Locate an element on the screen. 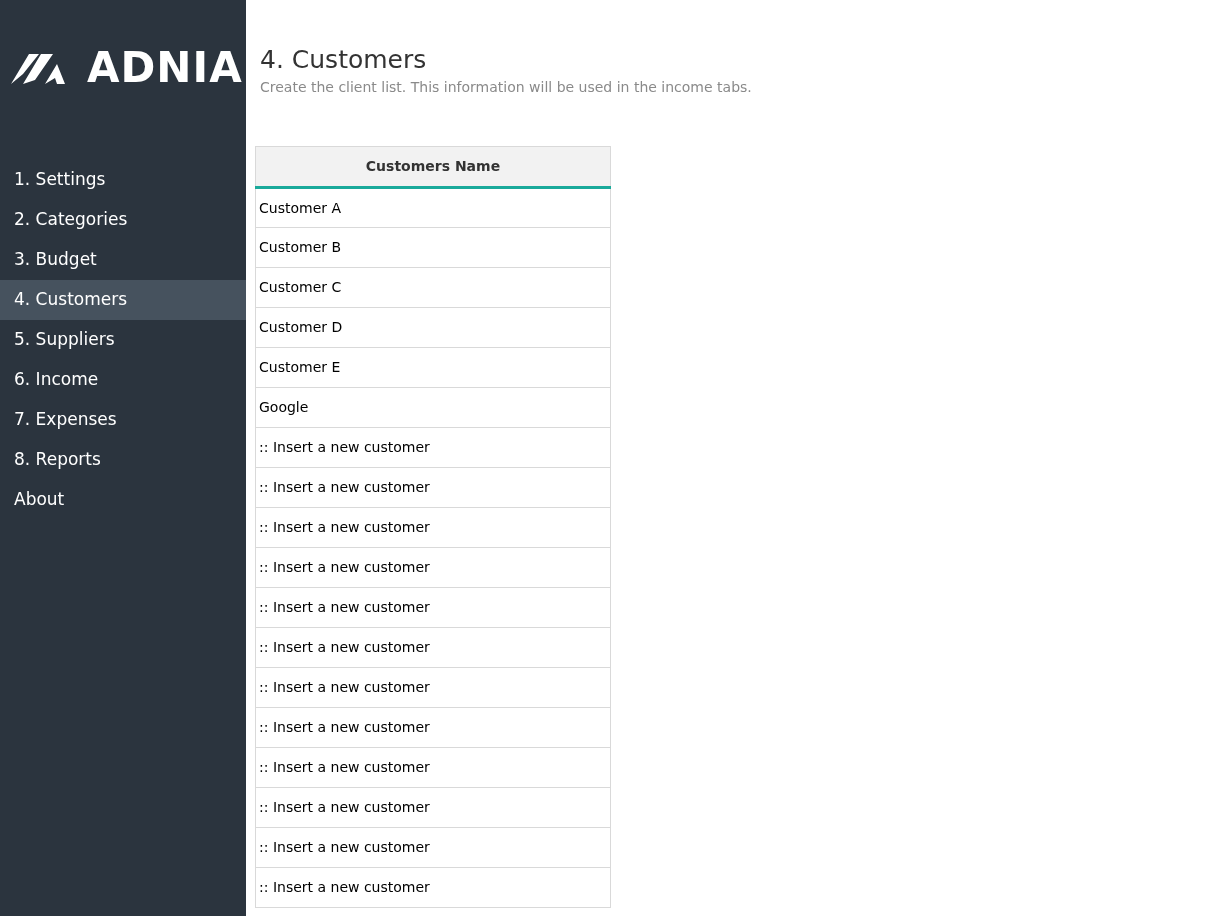 Image resolution: width=1221 pixels, height=916 pixels. nav-item: 2. Categories is located at coordinates (123, 220).